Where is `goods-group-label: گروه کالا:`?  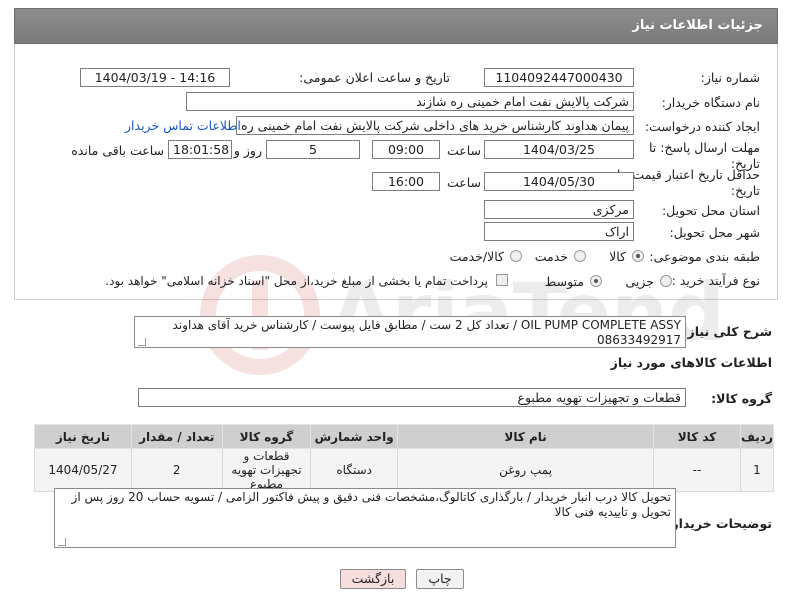 goods-group-label: گروه کالا: is located at coordinates (741, 398).